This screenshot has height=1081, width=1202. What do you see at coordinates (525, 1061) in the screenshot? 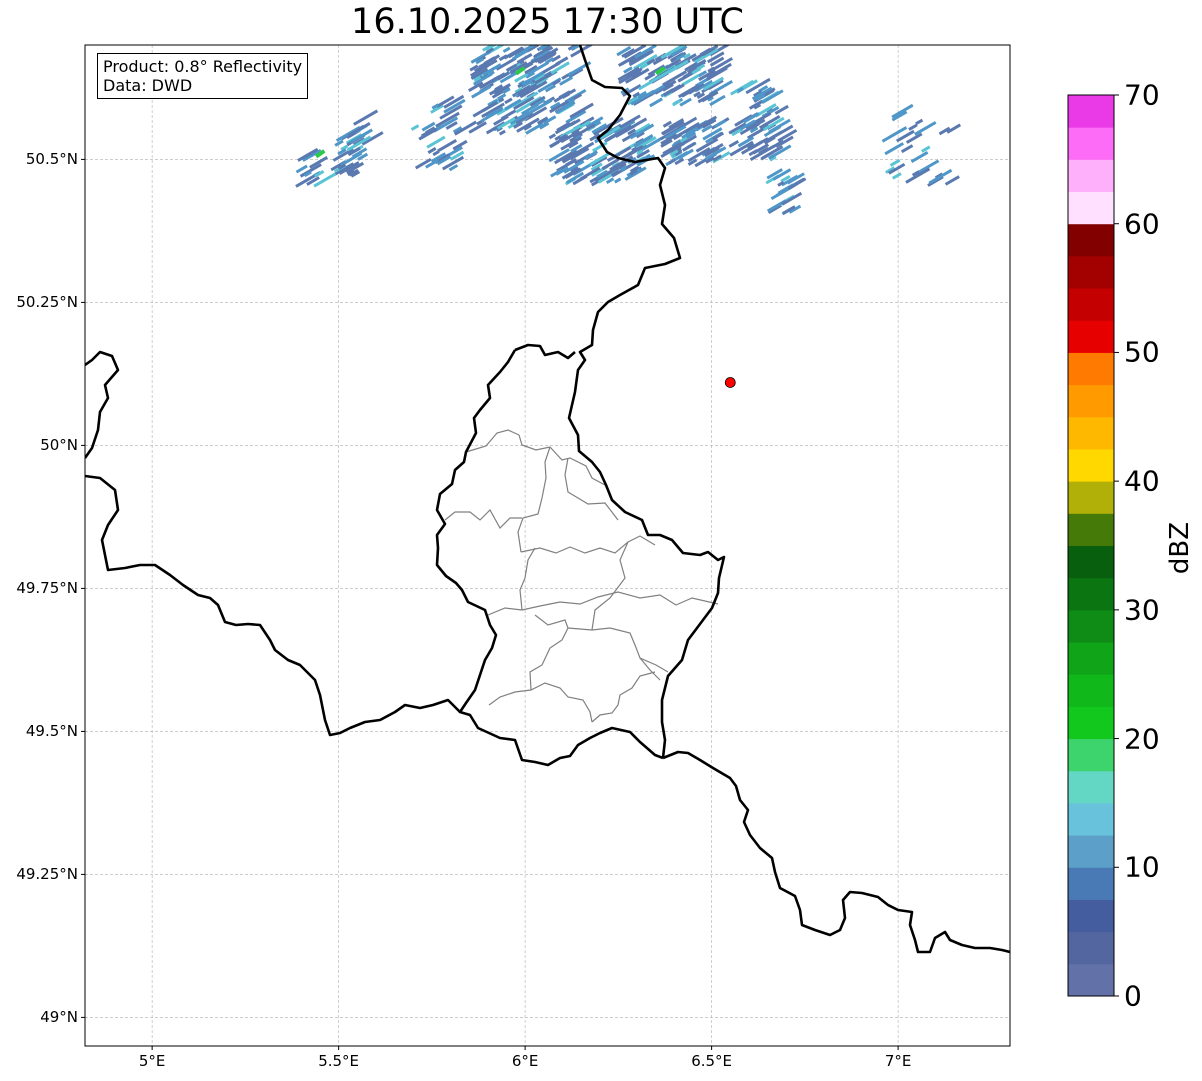
I see `lon-tick-label: 6°E` at bounding box center [525, 1061].